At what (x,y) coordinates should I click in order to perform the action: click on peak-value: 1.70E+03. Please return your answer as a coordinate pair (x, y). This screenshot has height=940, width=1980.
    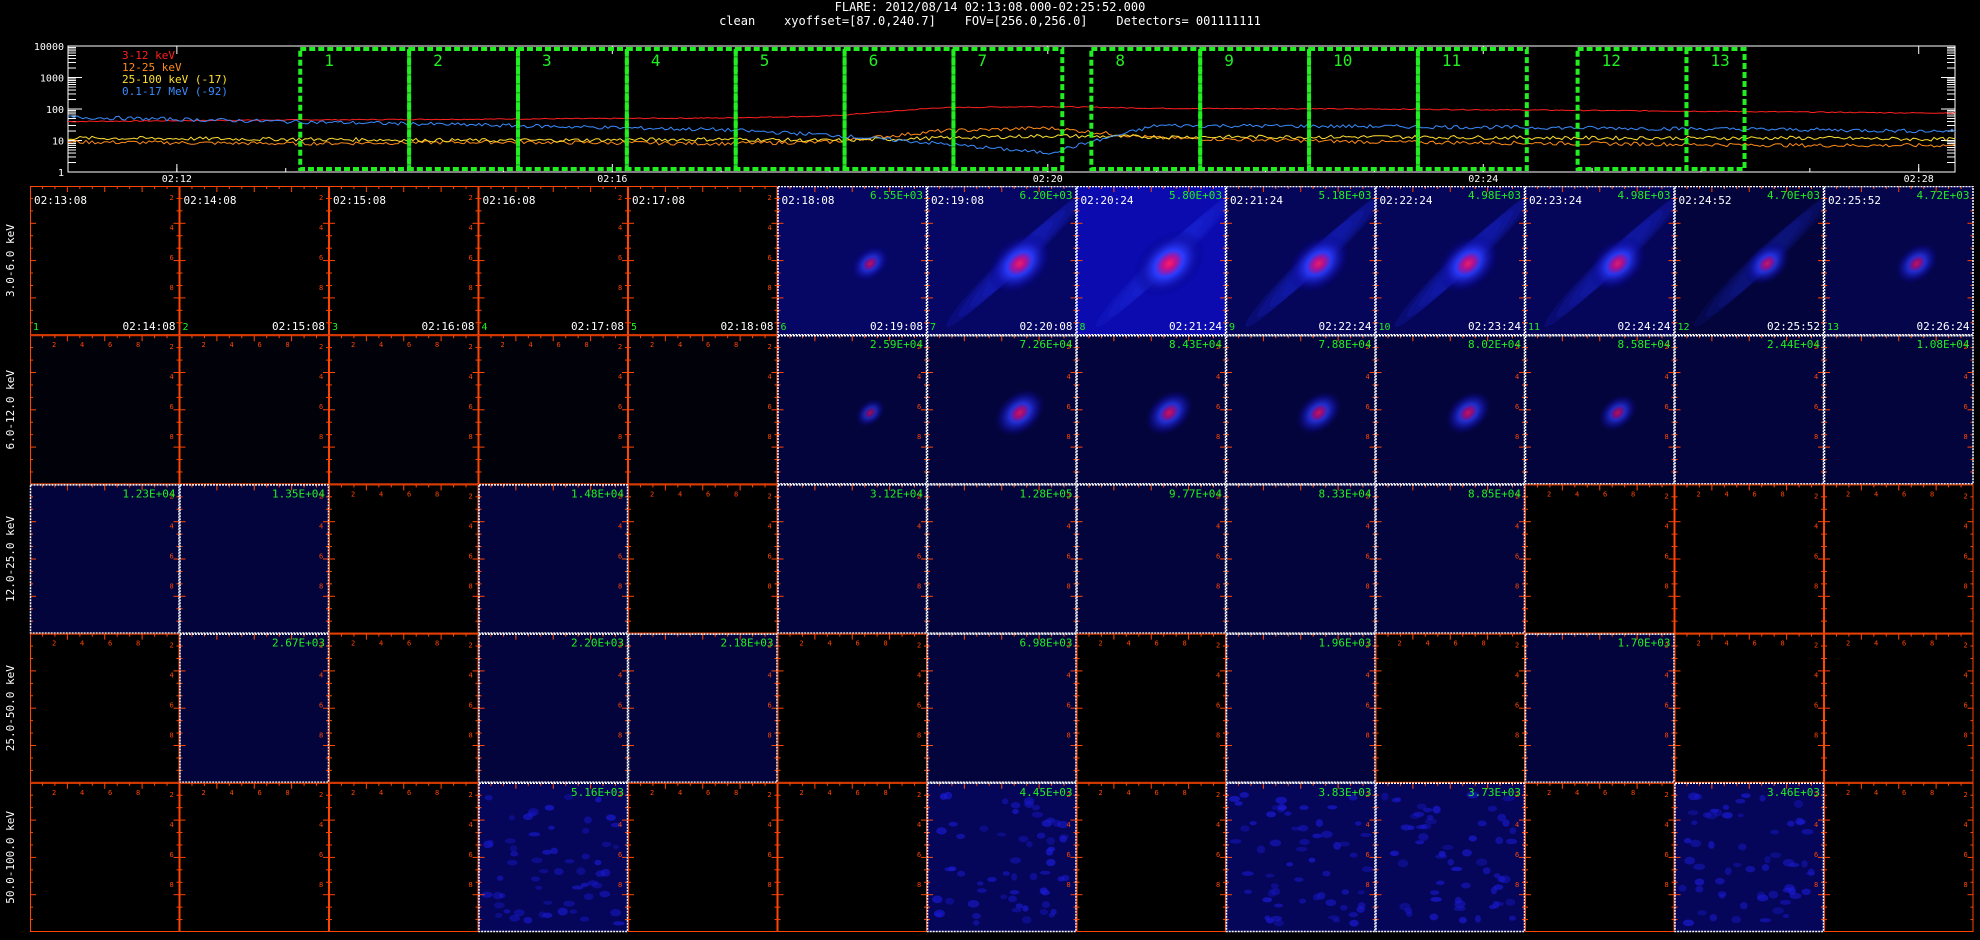
    Looking at the image, I should click on (1644, 643).